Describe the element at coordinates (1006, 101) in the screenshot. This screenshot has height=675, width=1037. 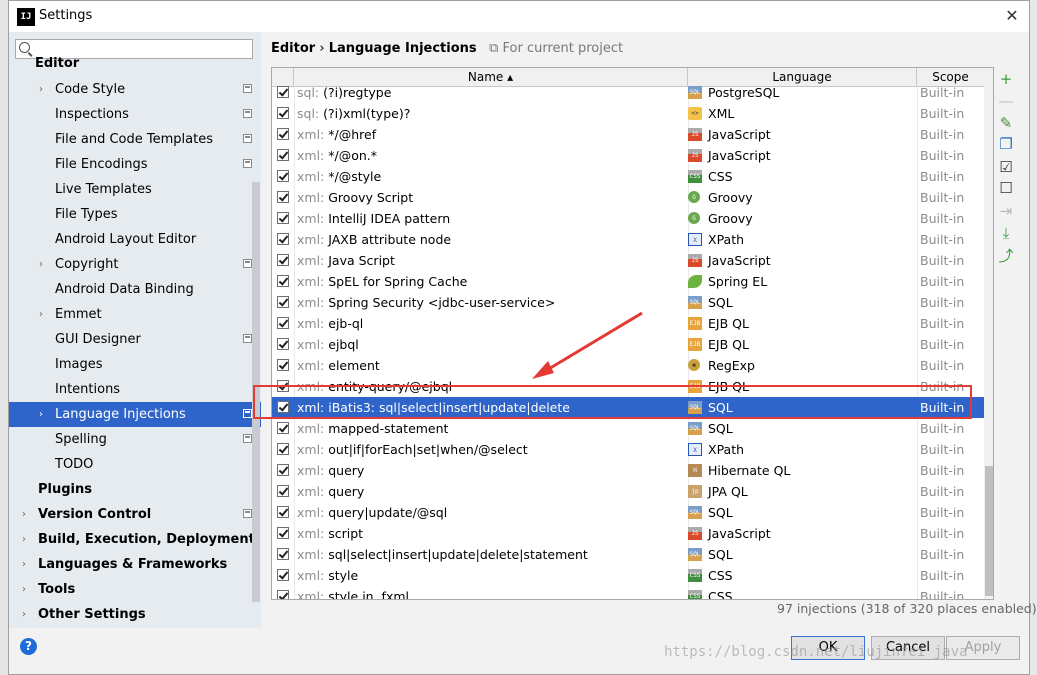
I see `remove-icon: —` at that location.